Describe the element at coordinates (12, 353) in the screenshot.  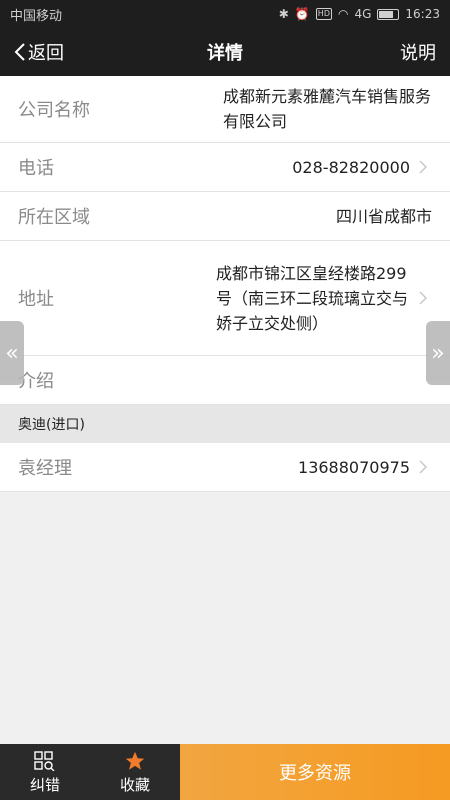
I see `prev-arrow-button: «` at that location.